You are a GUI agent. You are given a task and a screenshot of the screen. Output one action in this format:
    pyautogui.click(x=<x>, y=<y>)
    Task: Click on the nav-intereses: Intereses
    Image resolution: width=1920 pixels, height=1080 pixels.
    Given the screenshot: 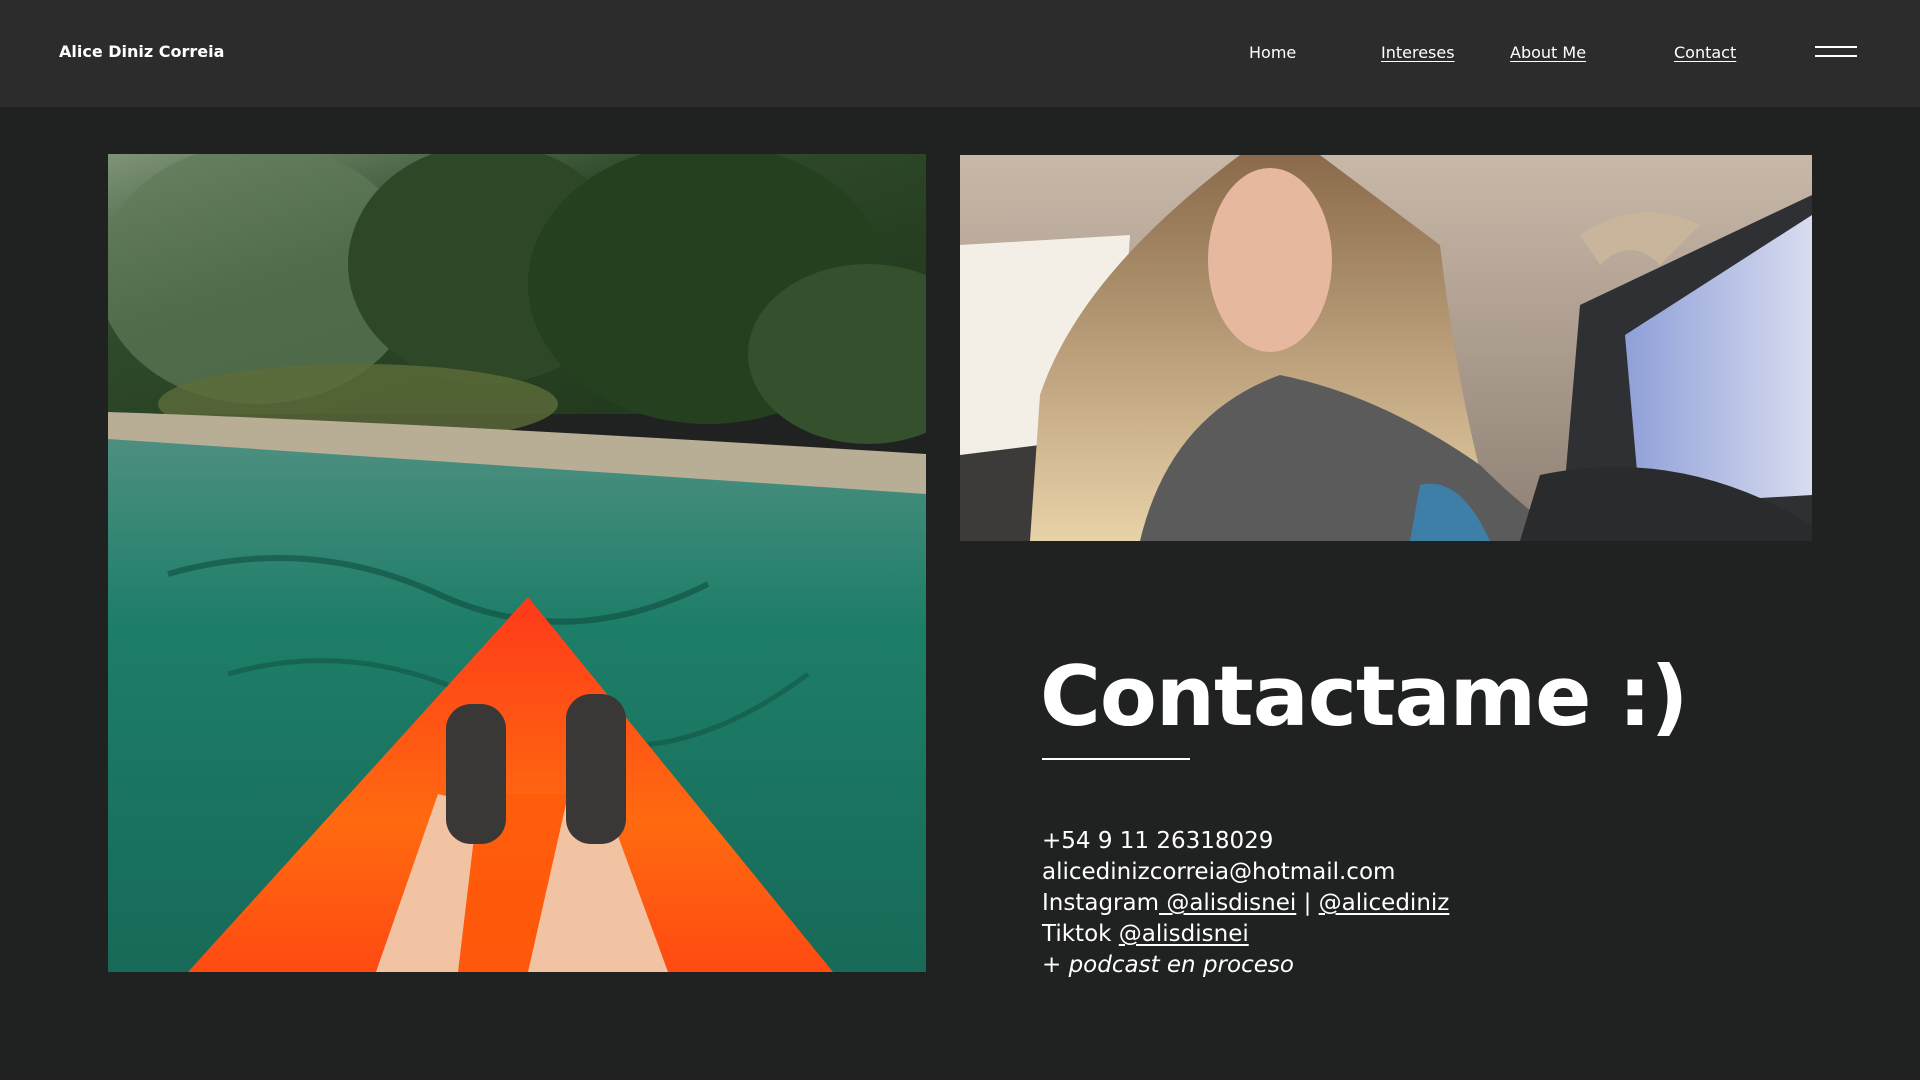 What is the action you would take?
    pyautogui.click(x=1418, y=52)
    